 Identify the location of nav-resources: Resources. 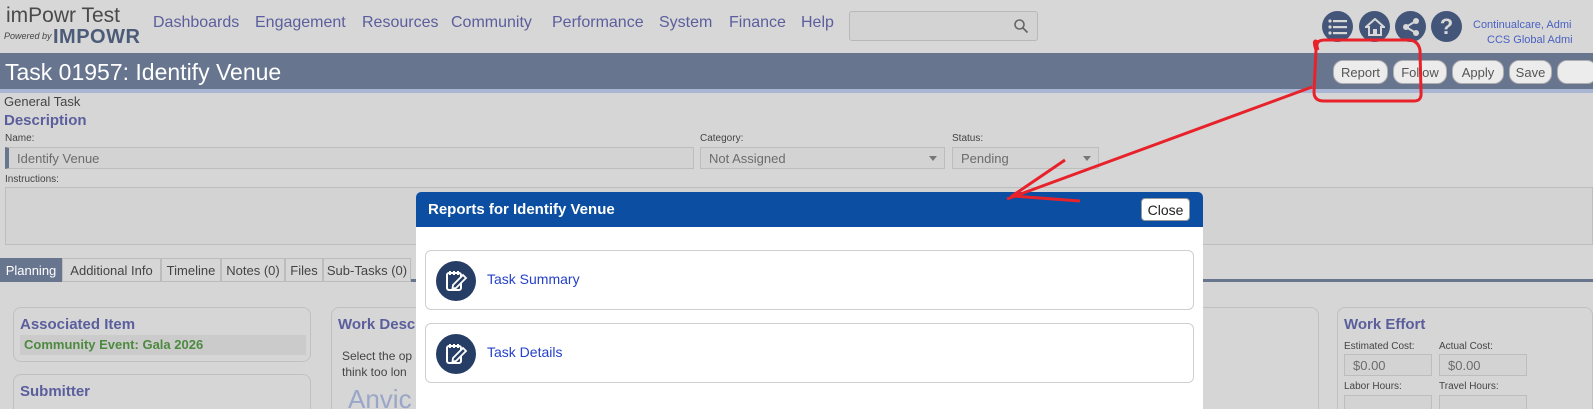
(400, 23).